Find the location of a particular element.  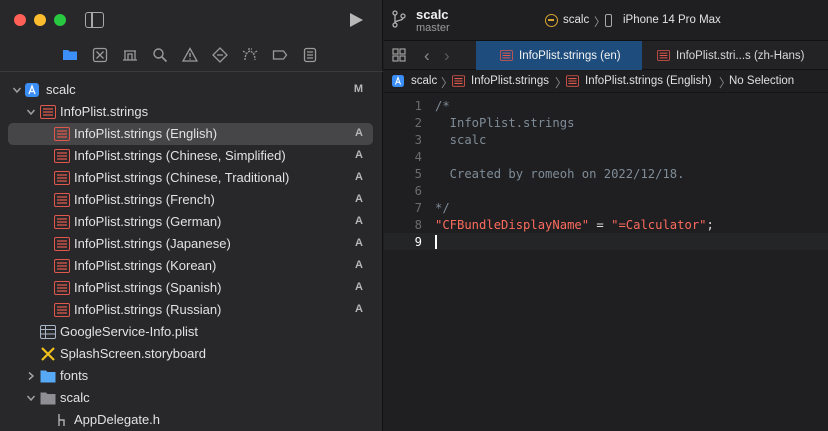

scheme-name: scalc is located at coordinates (576, 20).